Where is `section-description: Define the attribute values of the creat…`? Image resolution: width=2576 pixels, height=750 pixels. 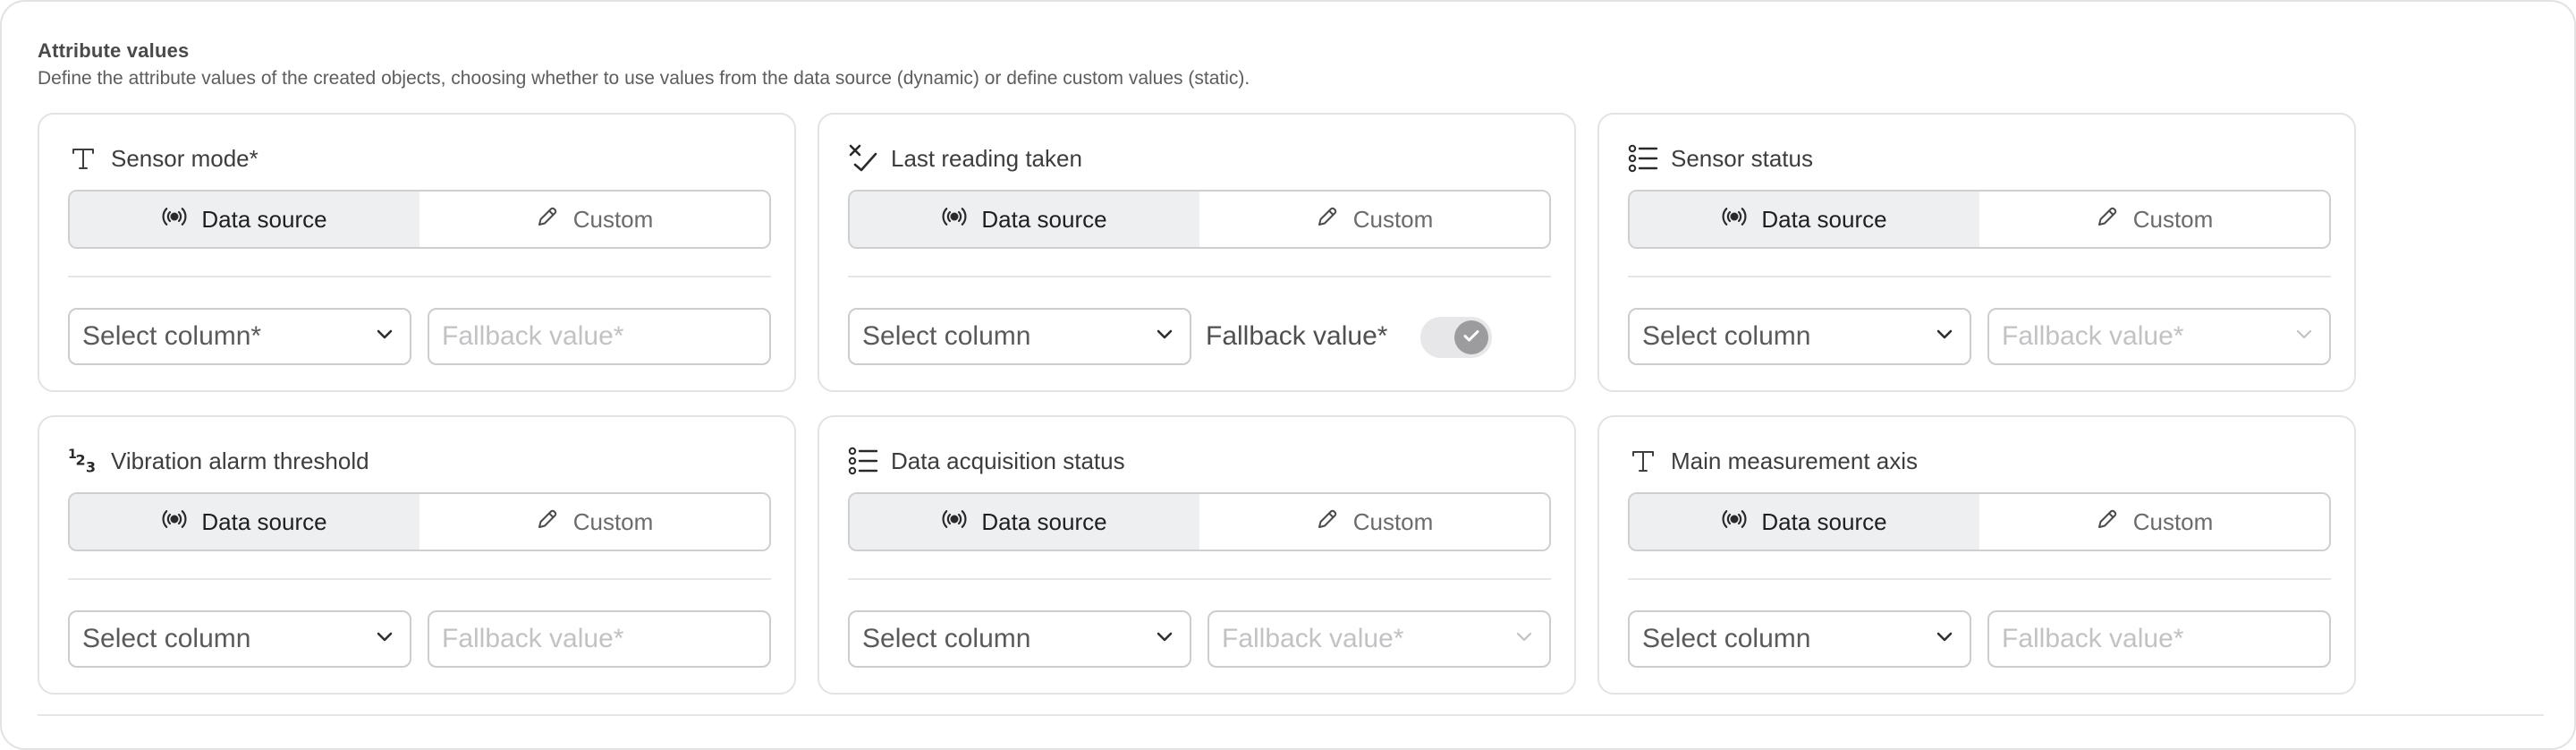 section-description: Define the attribute values of the creat… is located at coordinates (644, 78).